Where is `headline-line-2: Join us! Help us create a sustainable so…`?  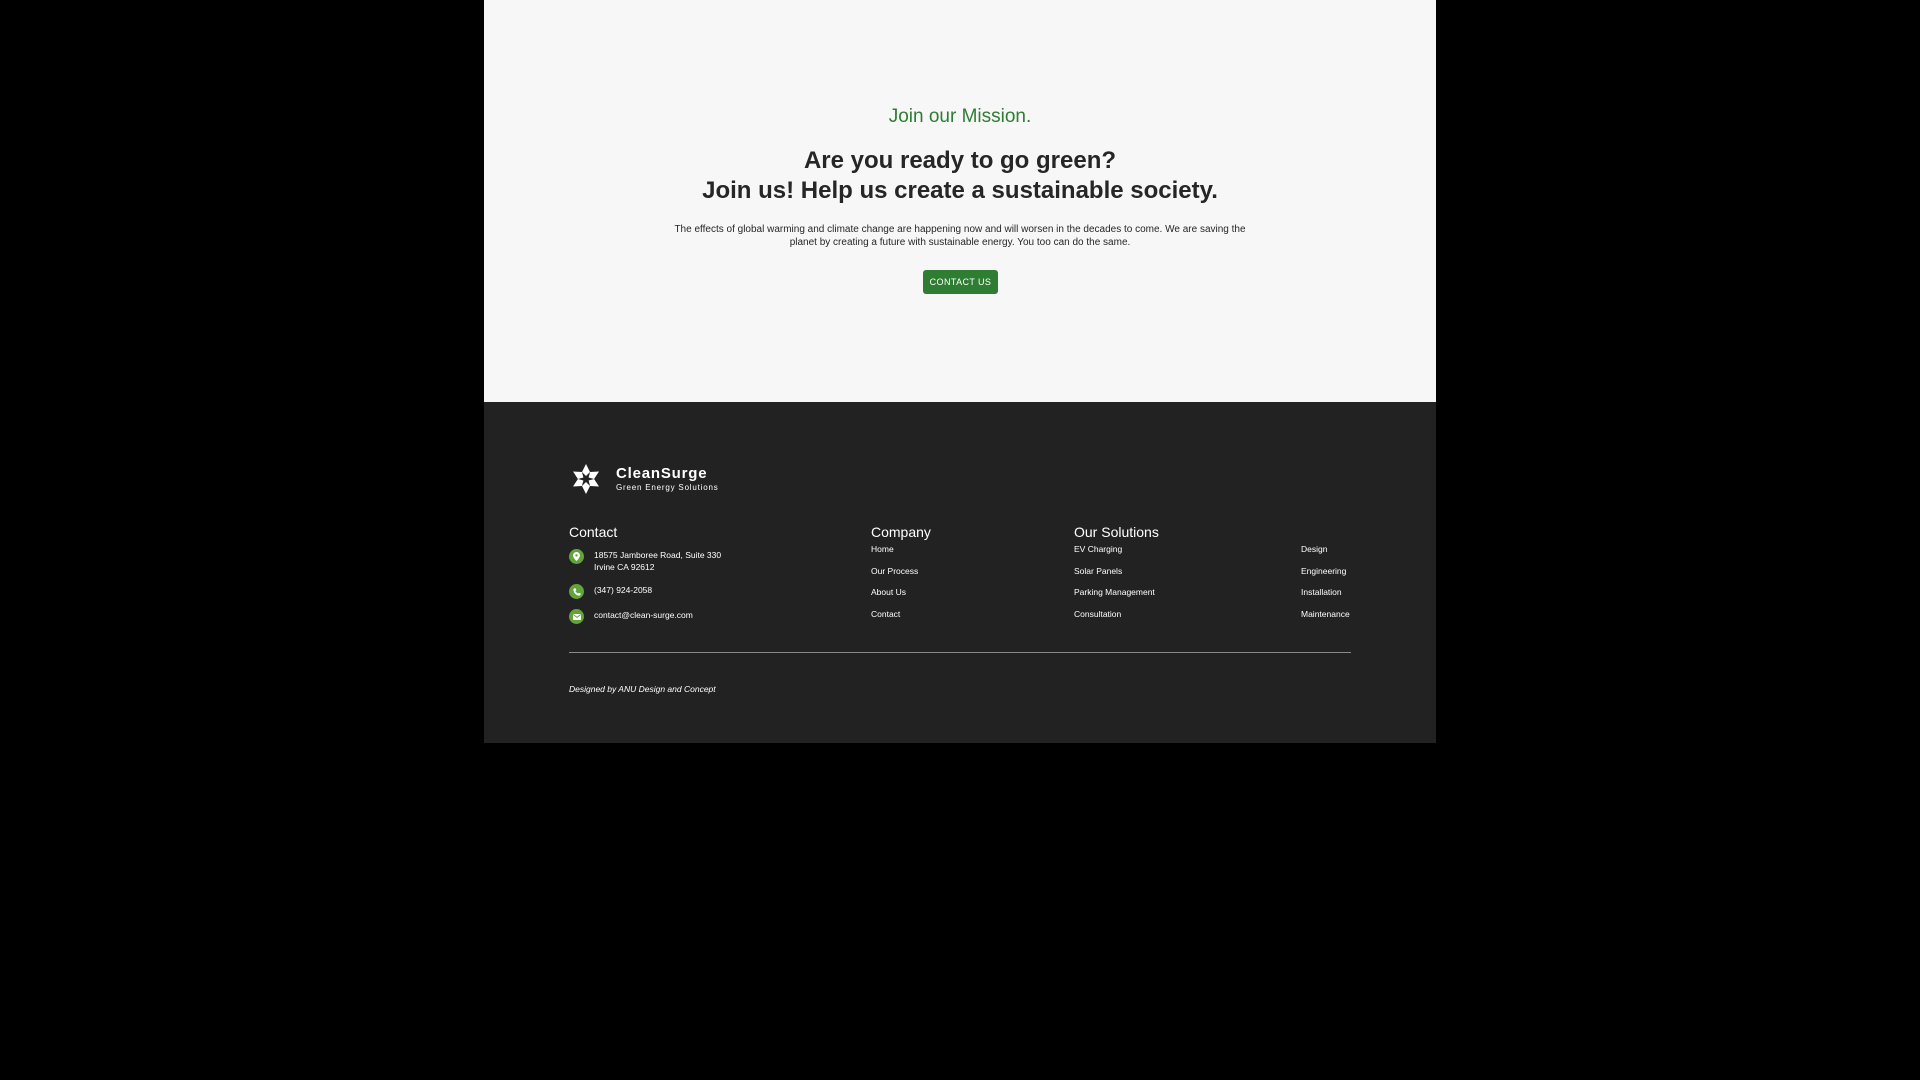 headline-line-2: Join us! Help us create a sustainable so… is located at coordinates (960, 190).